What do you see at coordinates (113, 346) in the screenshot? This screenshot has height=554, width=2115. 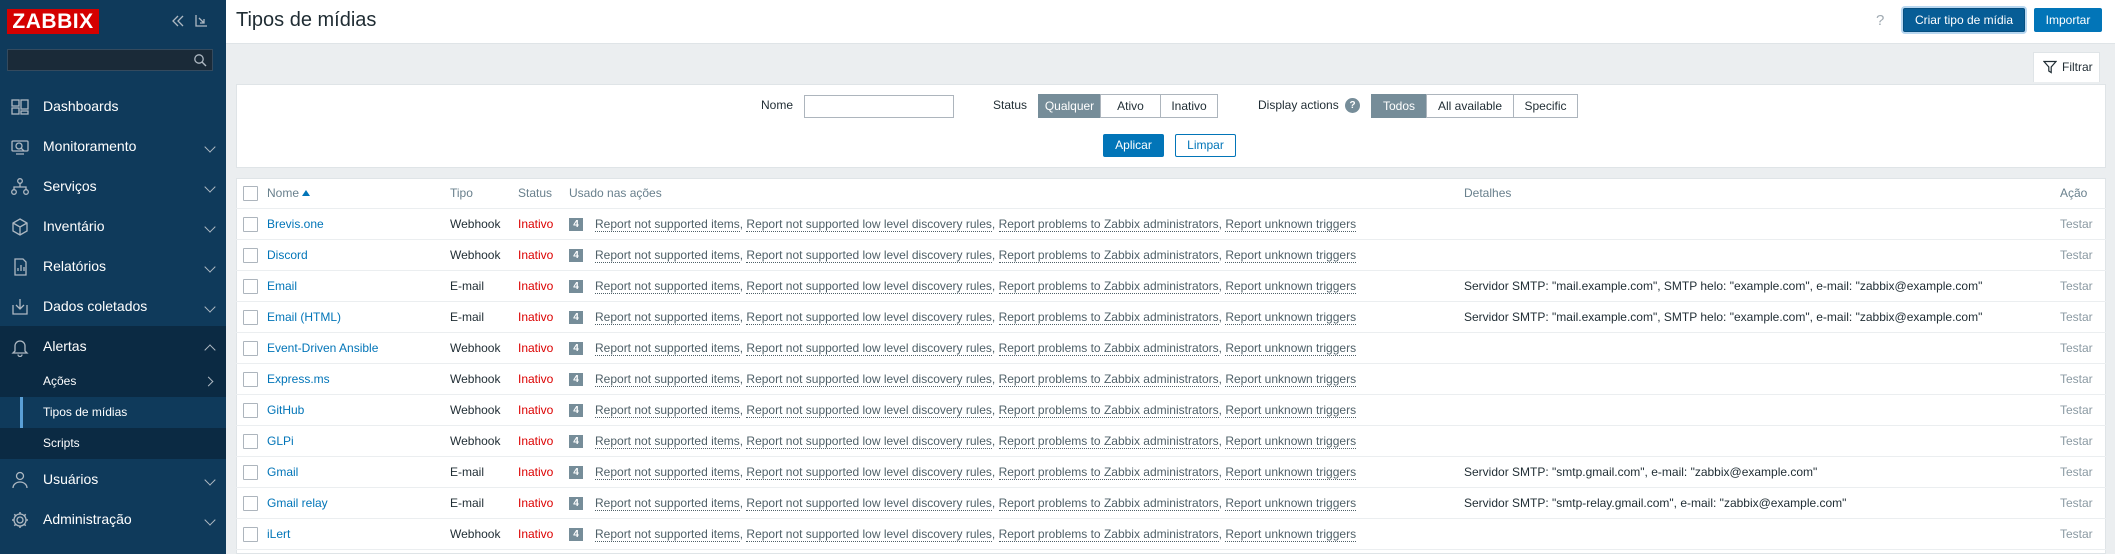 I see `menu-item-alerts: Alertas` at bounding box center [113, 346].